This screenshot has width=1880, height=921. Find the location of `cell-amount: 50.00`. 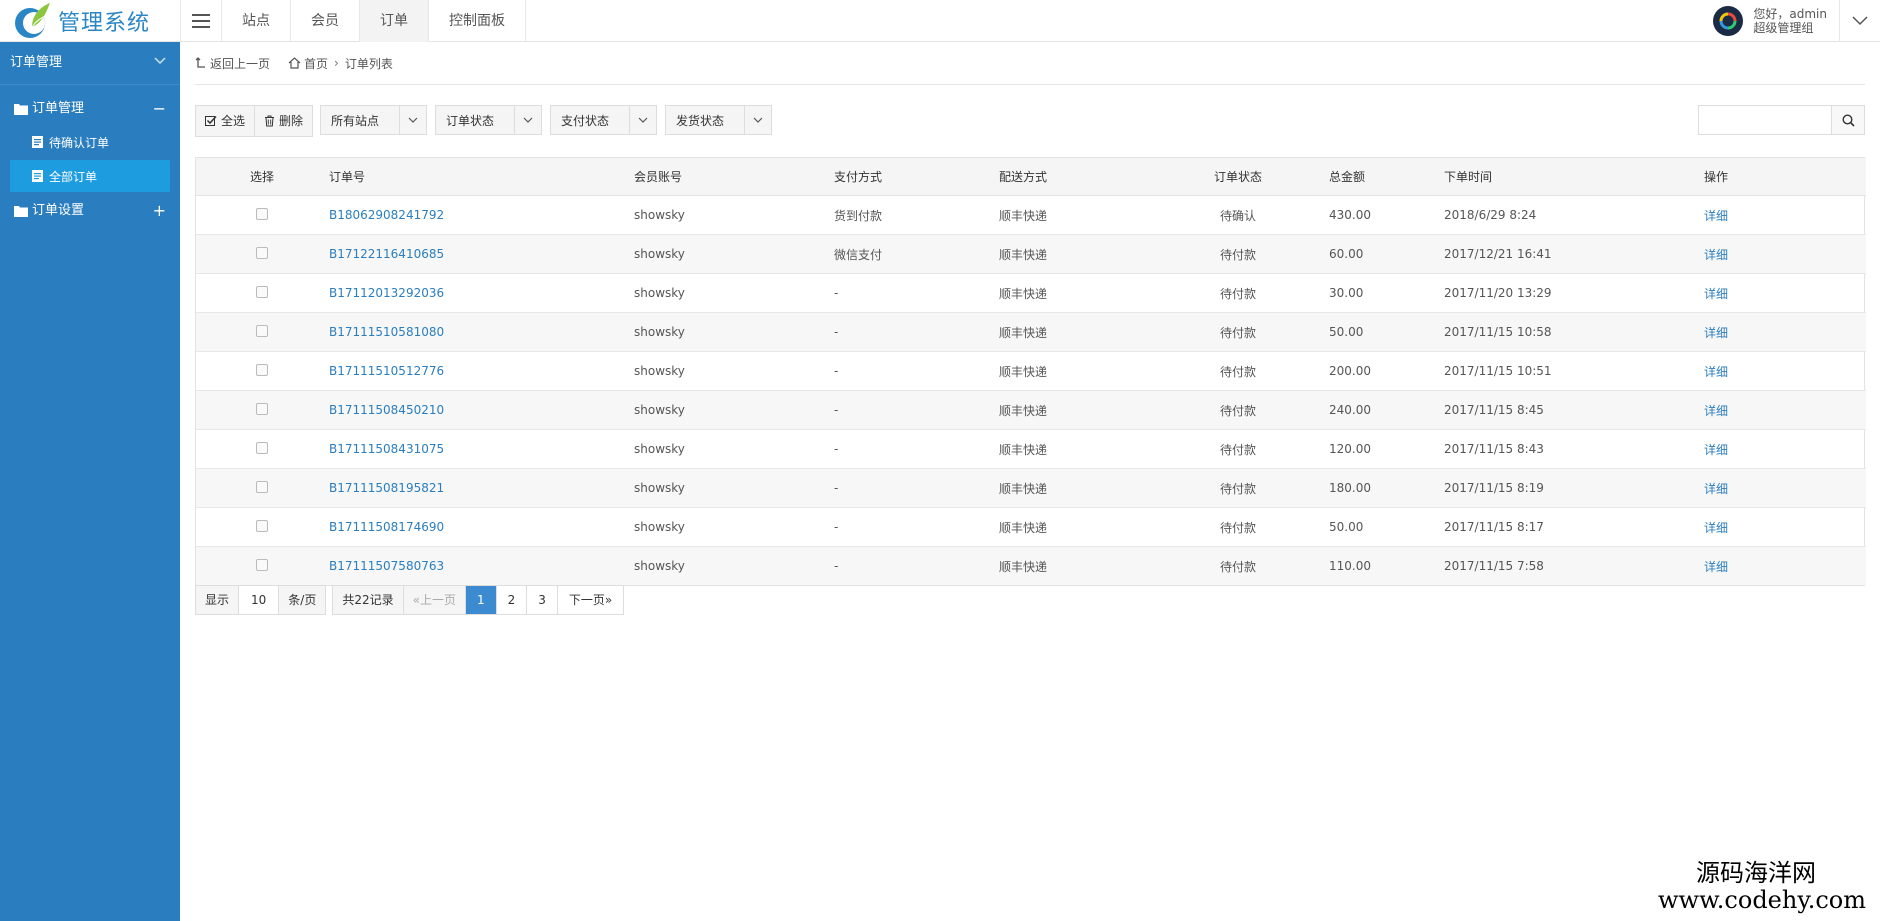

cell-amount: 50.00 is located at coordinates (1385, 332).